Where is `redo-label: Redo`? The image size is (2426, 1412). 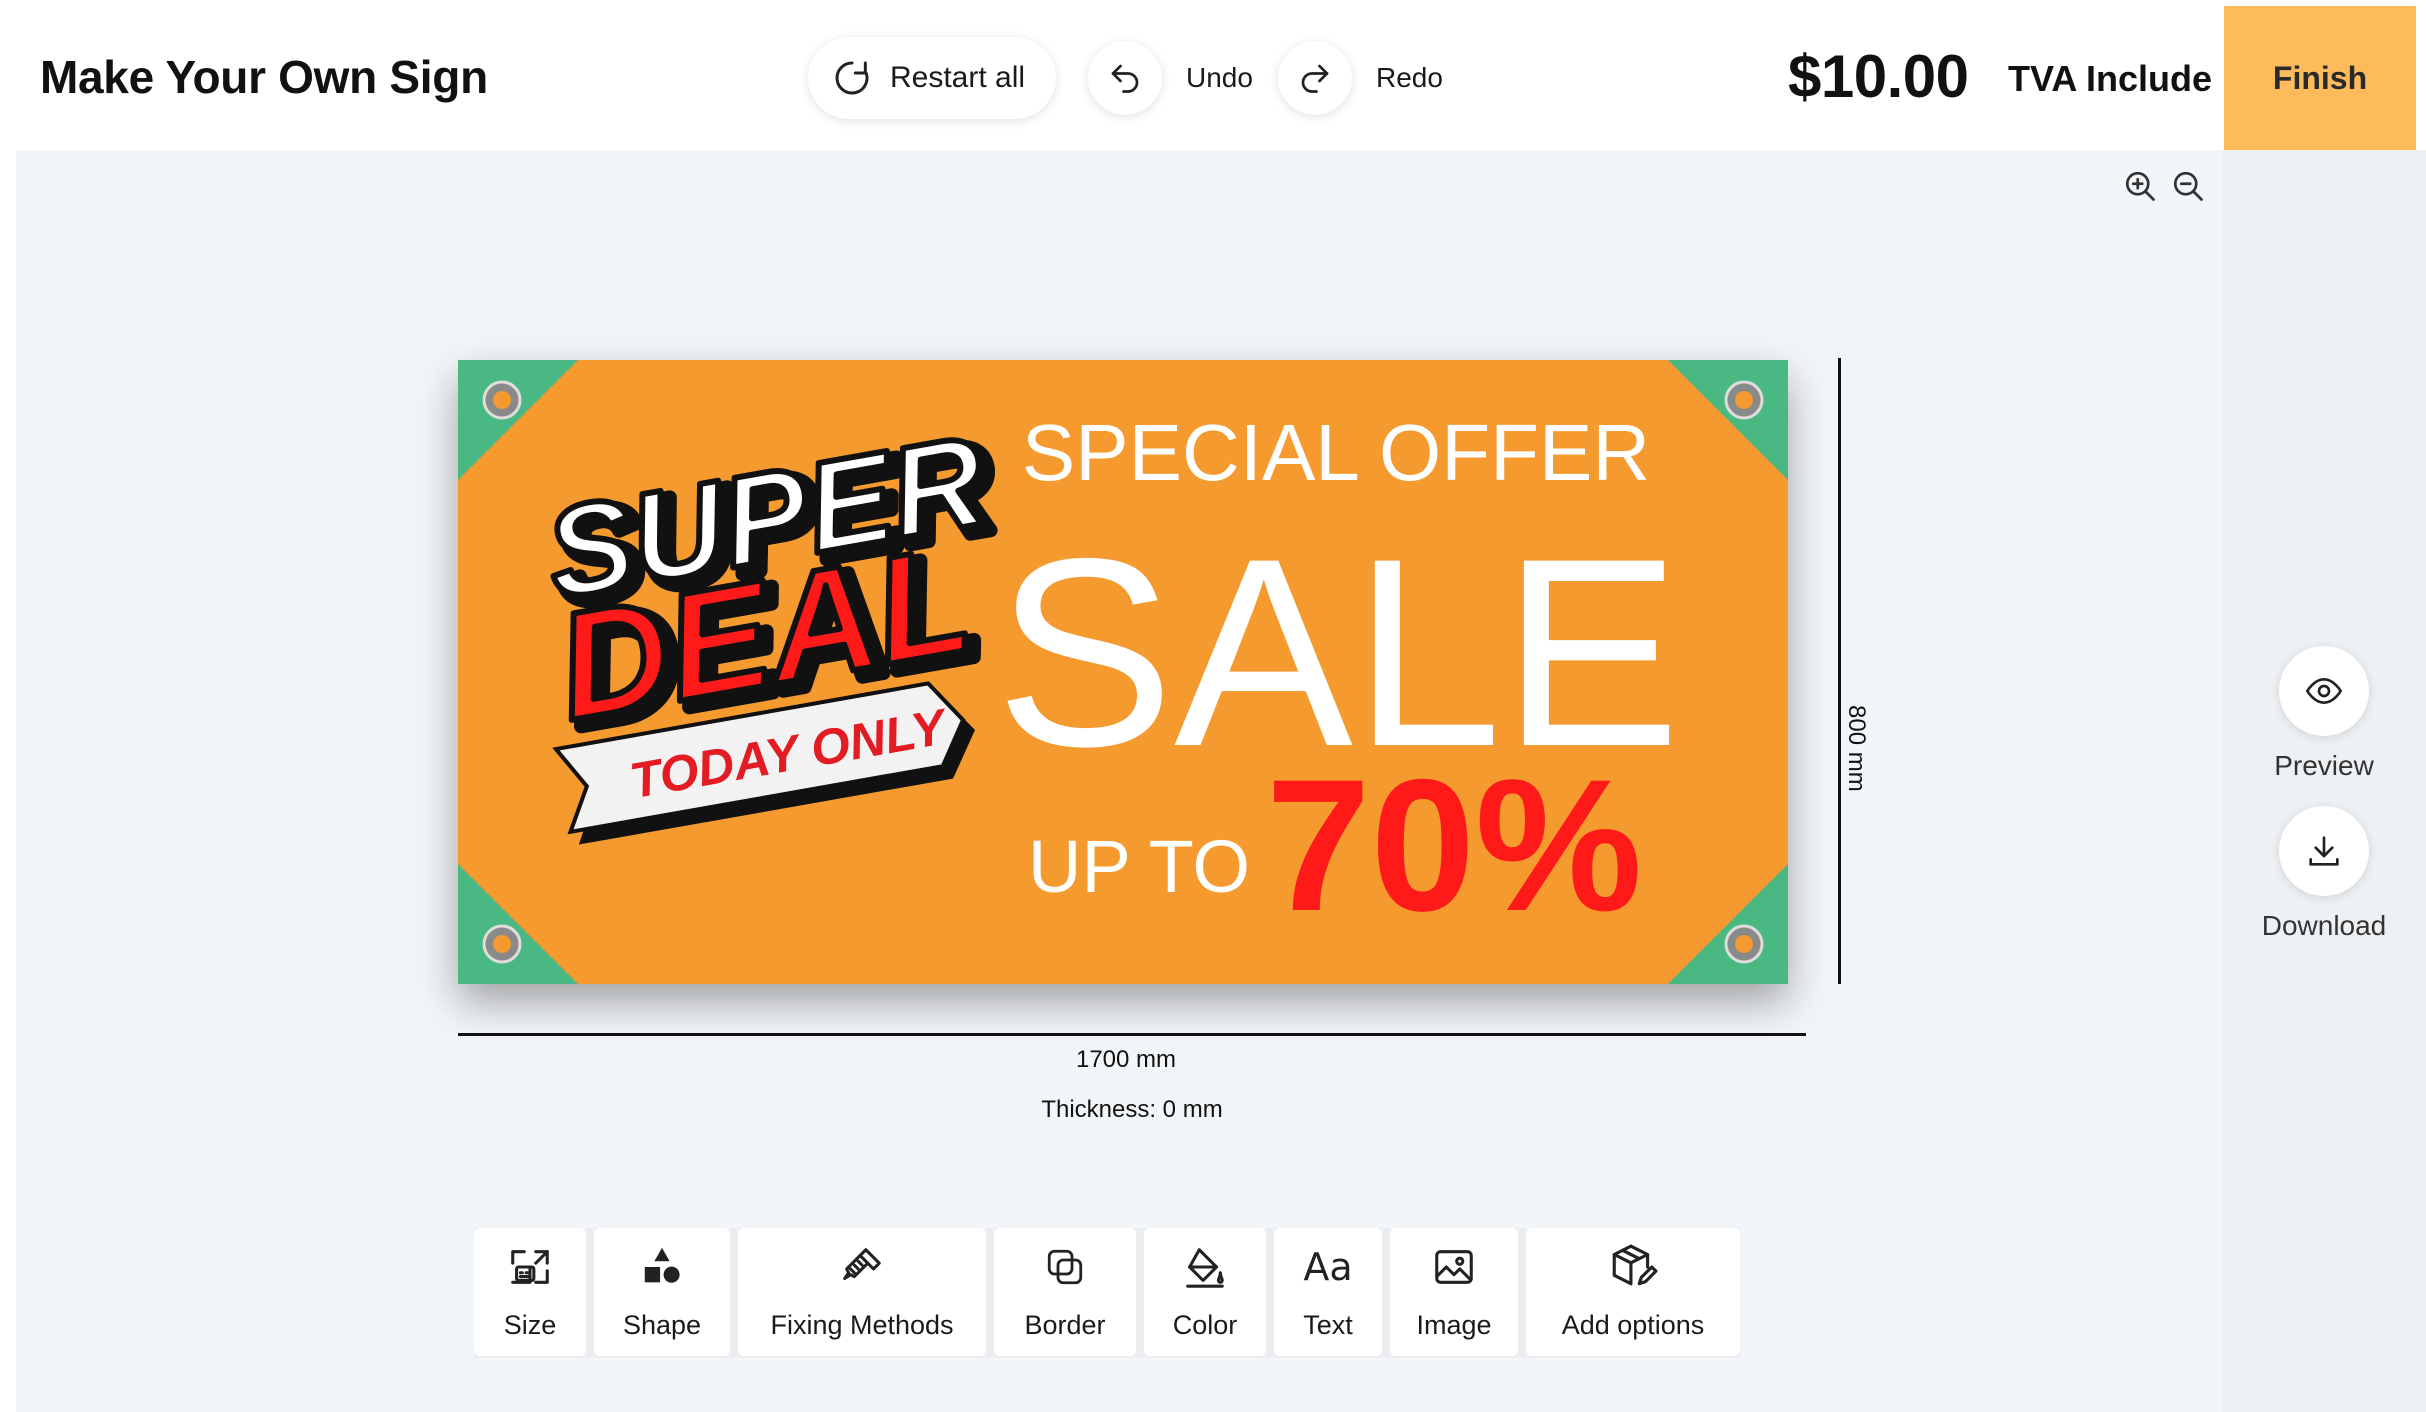 redo-label: Redo is located at coordinates (1409, 77).